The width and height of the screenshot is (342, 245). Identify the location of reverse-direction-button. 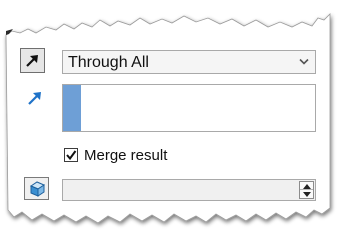
(32, 60).